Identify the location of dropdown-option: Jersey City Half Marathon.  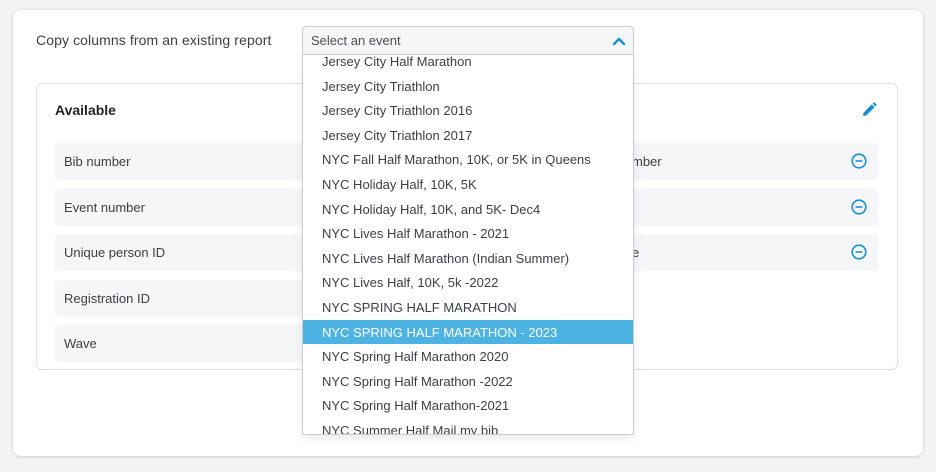
(468, 64).